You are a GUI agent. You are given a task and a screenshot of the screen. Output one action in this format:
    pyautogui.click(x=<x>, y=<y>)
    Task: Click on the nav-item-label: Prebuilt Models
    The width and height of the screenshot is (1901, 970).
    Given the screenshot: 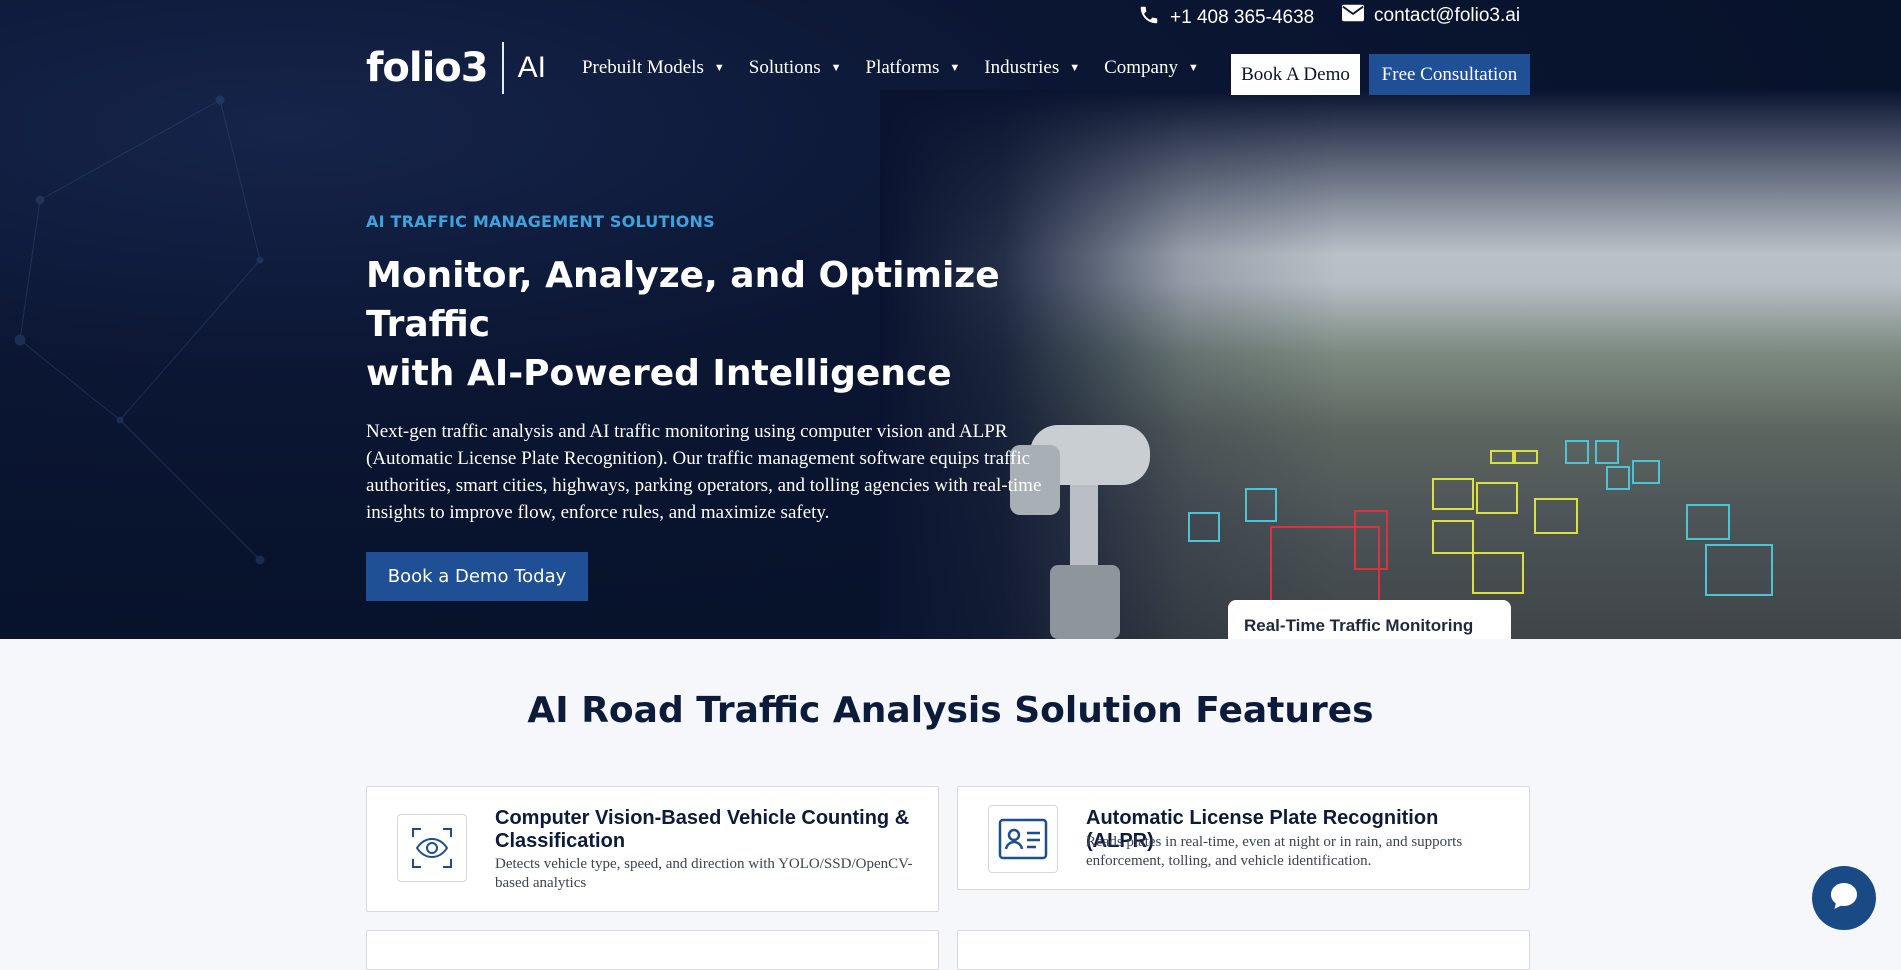 What is the action you would take?
    pyautogui.click(x=642, y=67)
    